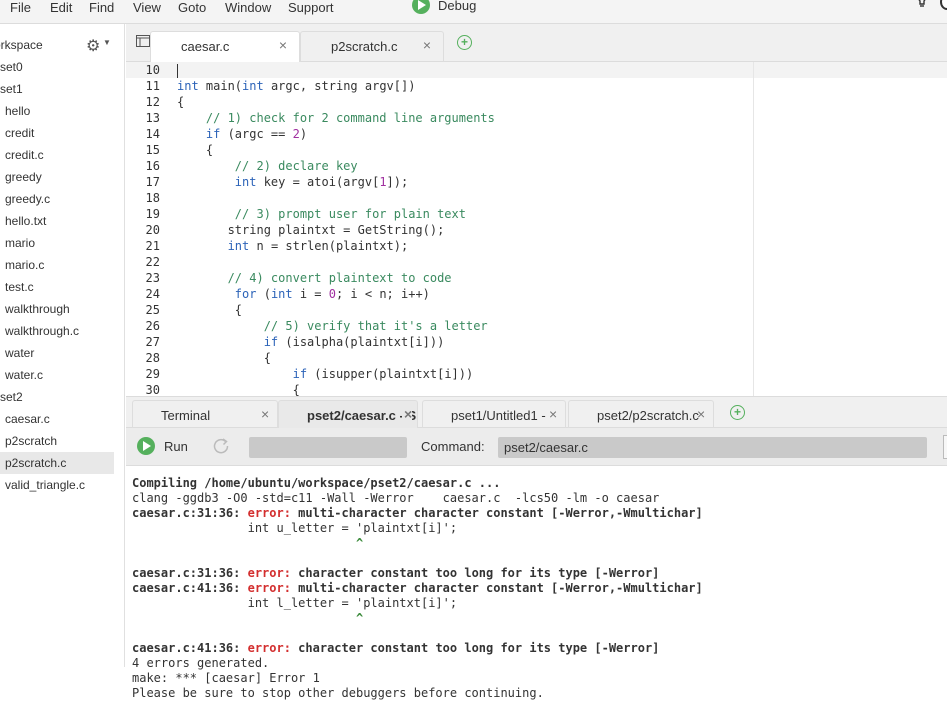 The image size is (947, 701). I want to click on tree-file: valid_triangle.c, so click(57, 485).